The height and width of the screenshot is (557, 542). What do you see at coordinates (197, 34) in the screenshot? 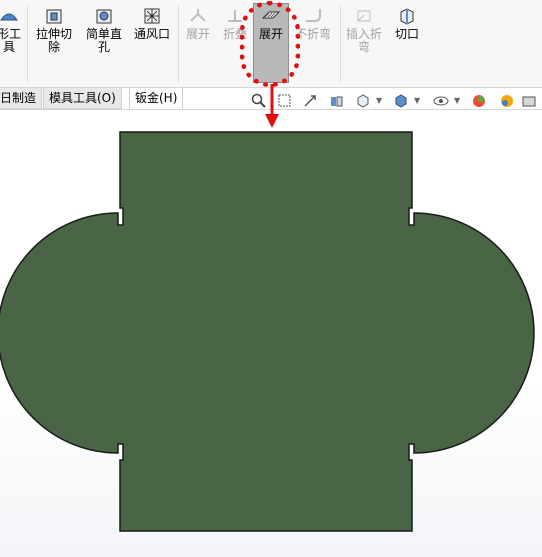
I see `unfold-label: 展开` at bounding box center [197, 34].